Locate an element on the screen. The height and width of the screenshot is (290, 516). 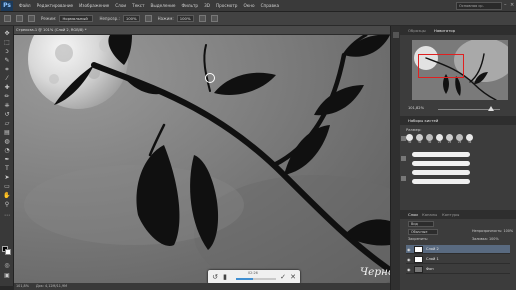
menu-edit: Редактирование is located at coordinates (55, 5).